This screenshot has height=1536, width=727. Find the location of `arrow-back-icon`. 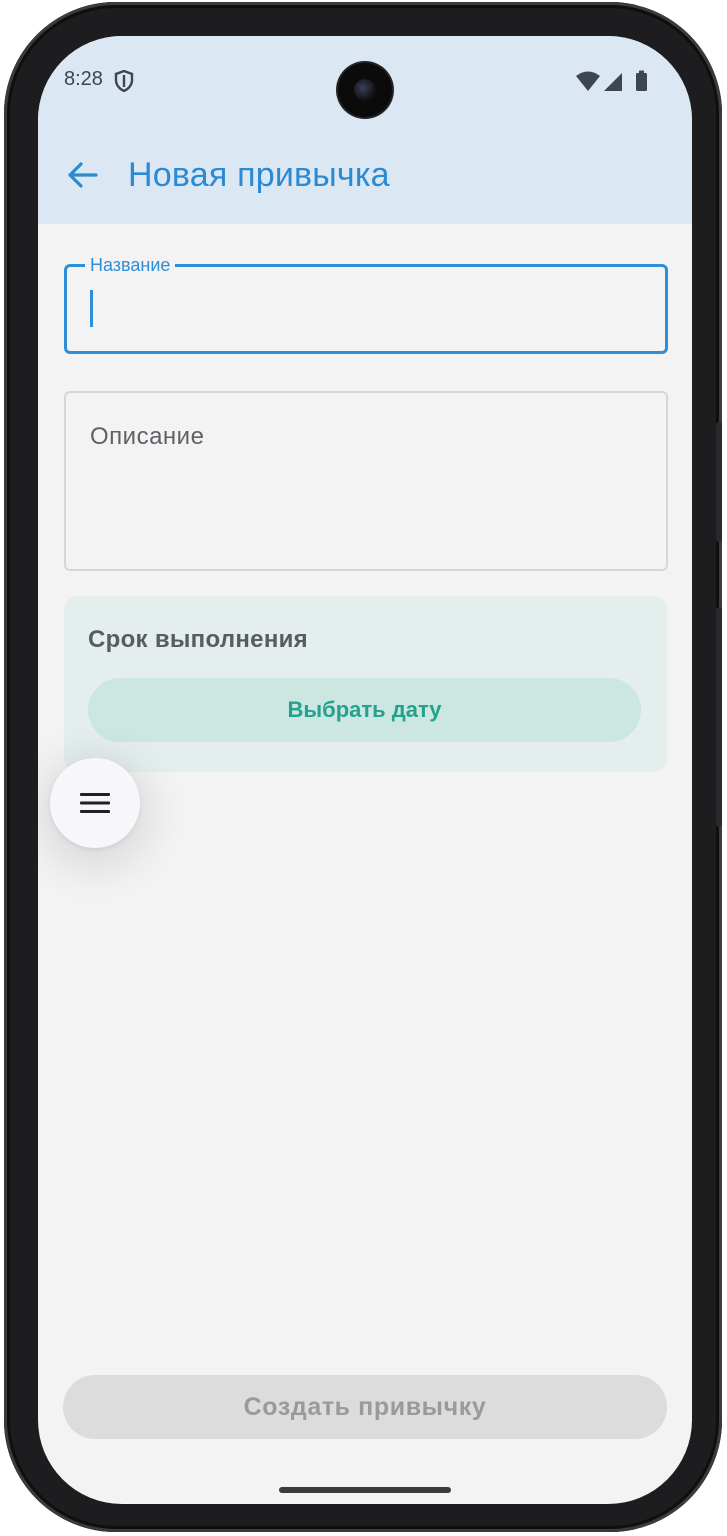

arrow-back-icon is located at coordinates (83, 175).